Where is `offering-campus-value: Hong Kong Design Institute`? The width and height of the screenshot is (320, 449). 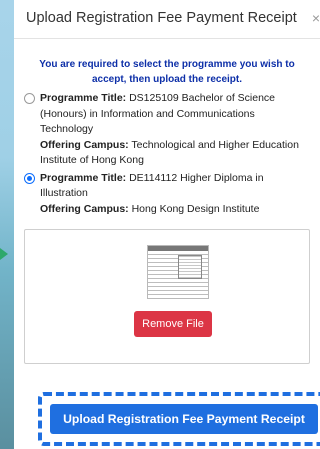 offering-campus-value: Hong Kong Design Institute is located at coordinates (195, 208).